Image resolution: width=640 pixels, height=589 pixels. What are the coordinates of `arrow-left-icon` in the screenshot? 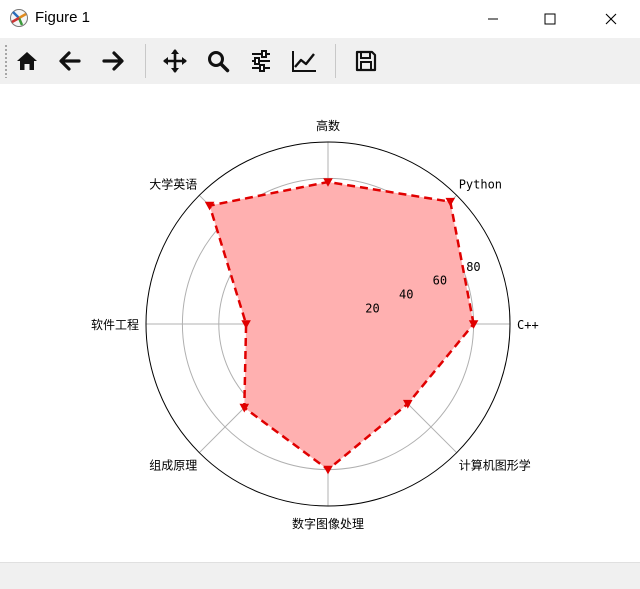 It's located at (70, 61).